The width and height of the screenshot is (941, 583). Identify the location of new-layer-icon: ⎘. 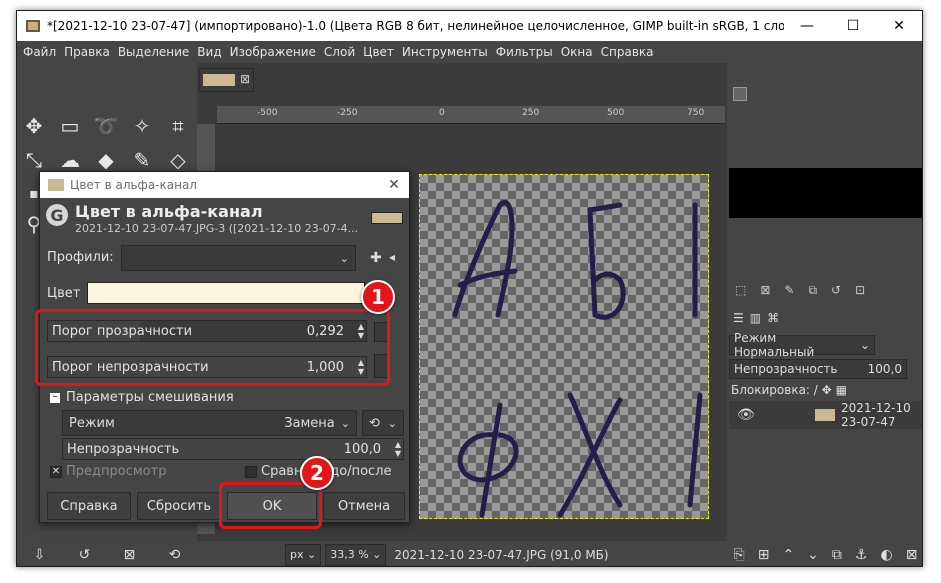
(739, 555).